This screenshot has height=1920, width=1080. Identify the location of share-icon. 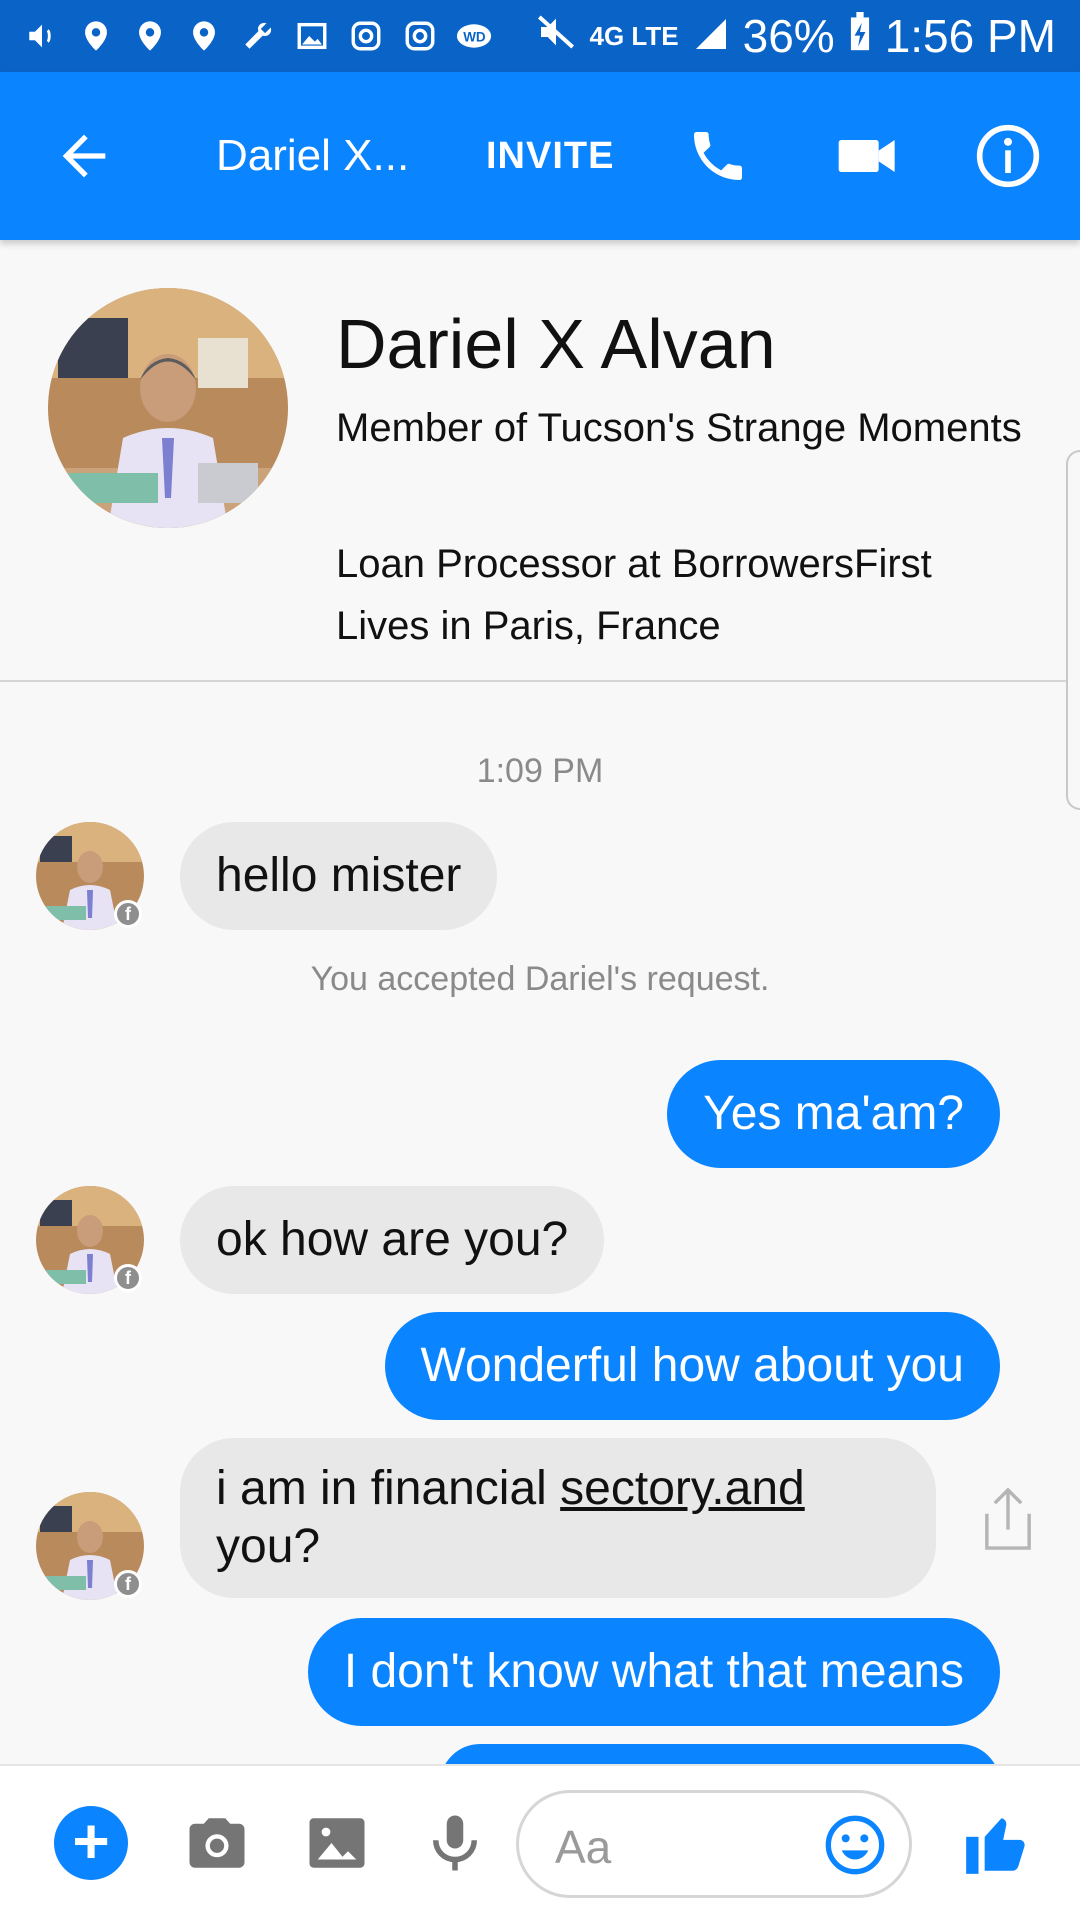
(1008, 1519).